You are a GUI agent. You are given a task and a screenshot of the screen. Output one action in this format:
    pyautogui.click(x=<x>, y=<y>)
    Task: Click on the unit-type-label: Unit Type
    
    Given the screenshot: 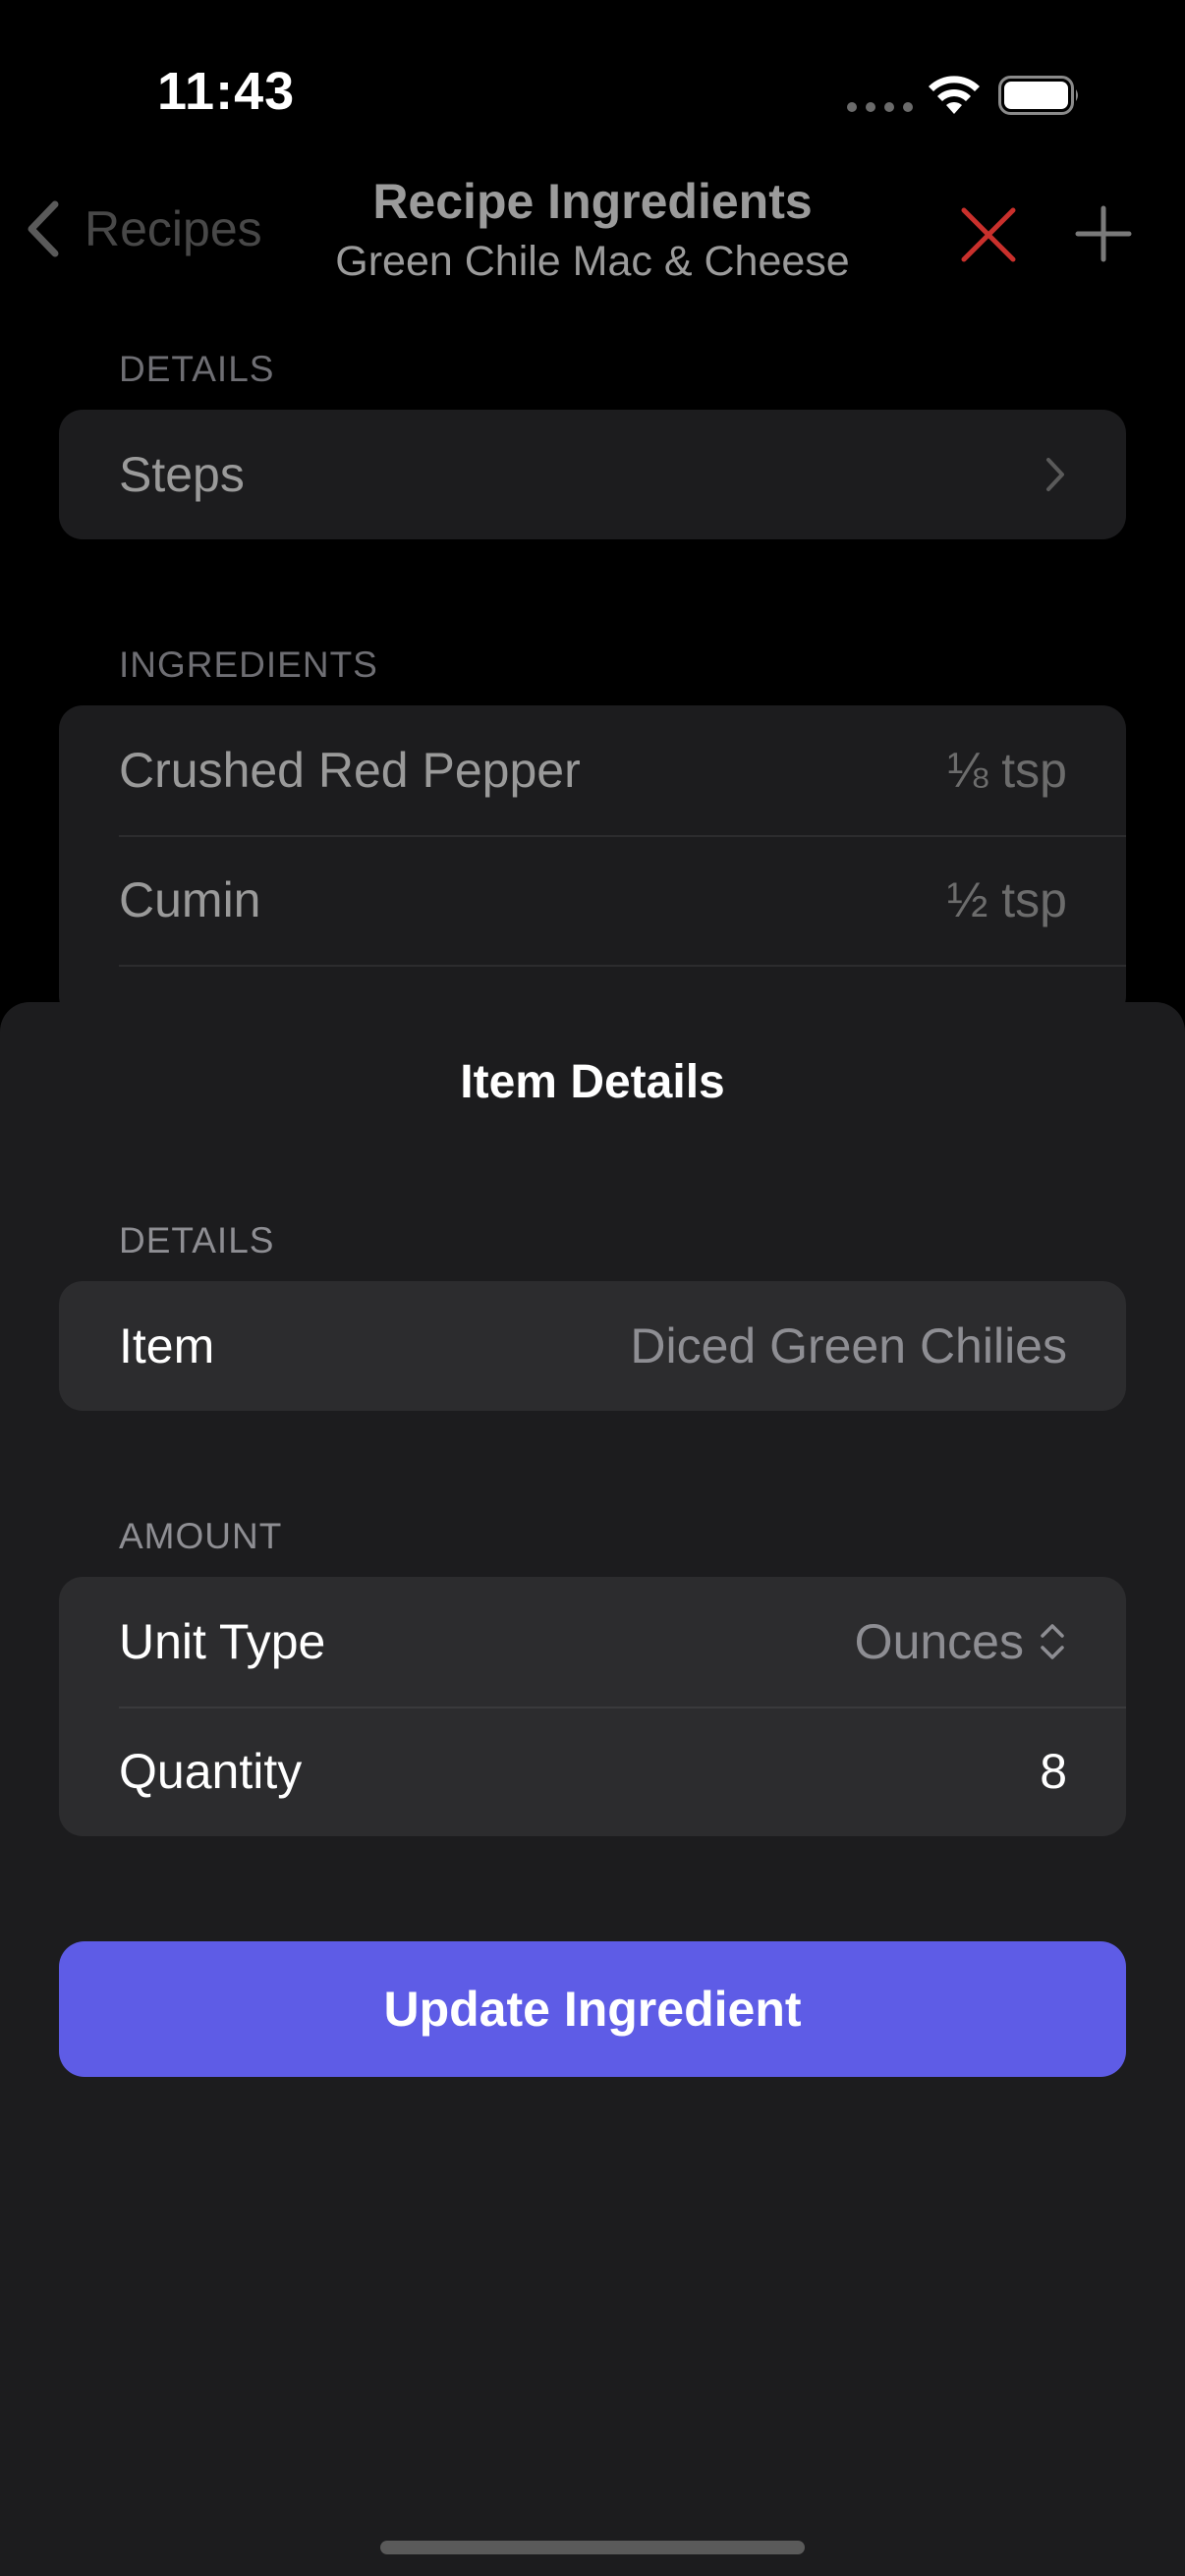 What is the action you would take?
    pyautogui.click(x=223, y=1641)
    